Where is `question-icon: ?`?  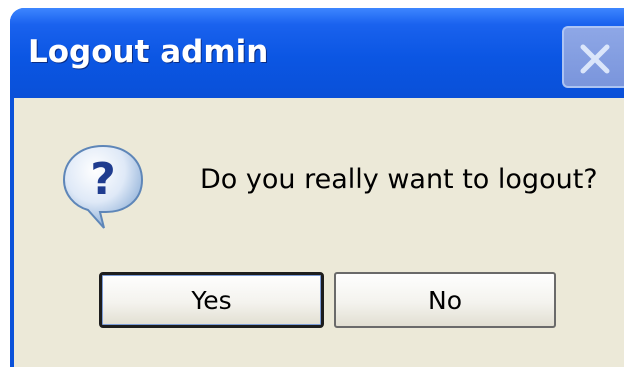
question-icon: ? is located at coordinates (103, 186).